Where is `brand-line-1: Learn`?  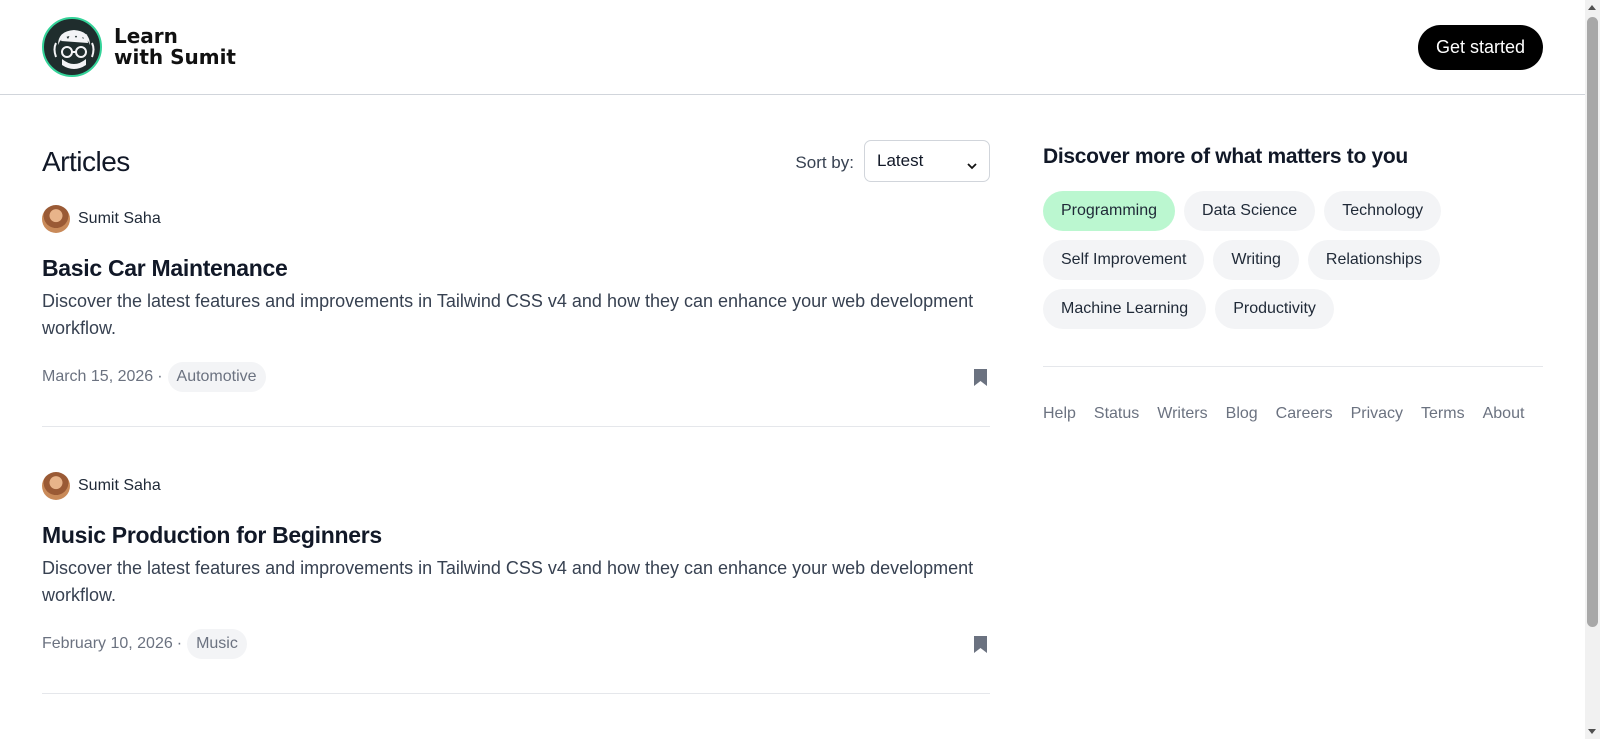 brand-line-1: Learn is located at coordinates (146, 36).